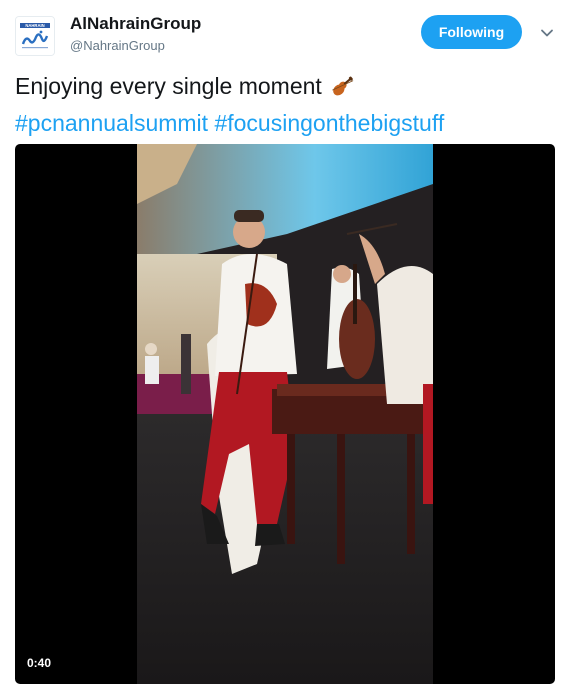  I want to click on tweet-hashtags: #pcnannualsummit #focusingonthebigstuff, so click(285, 123).